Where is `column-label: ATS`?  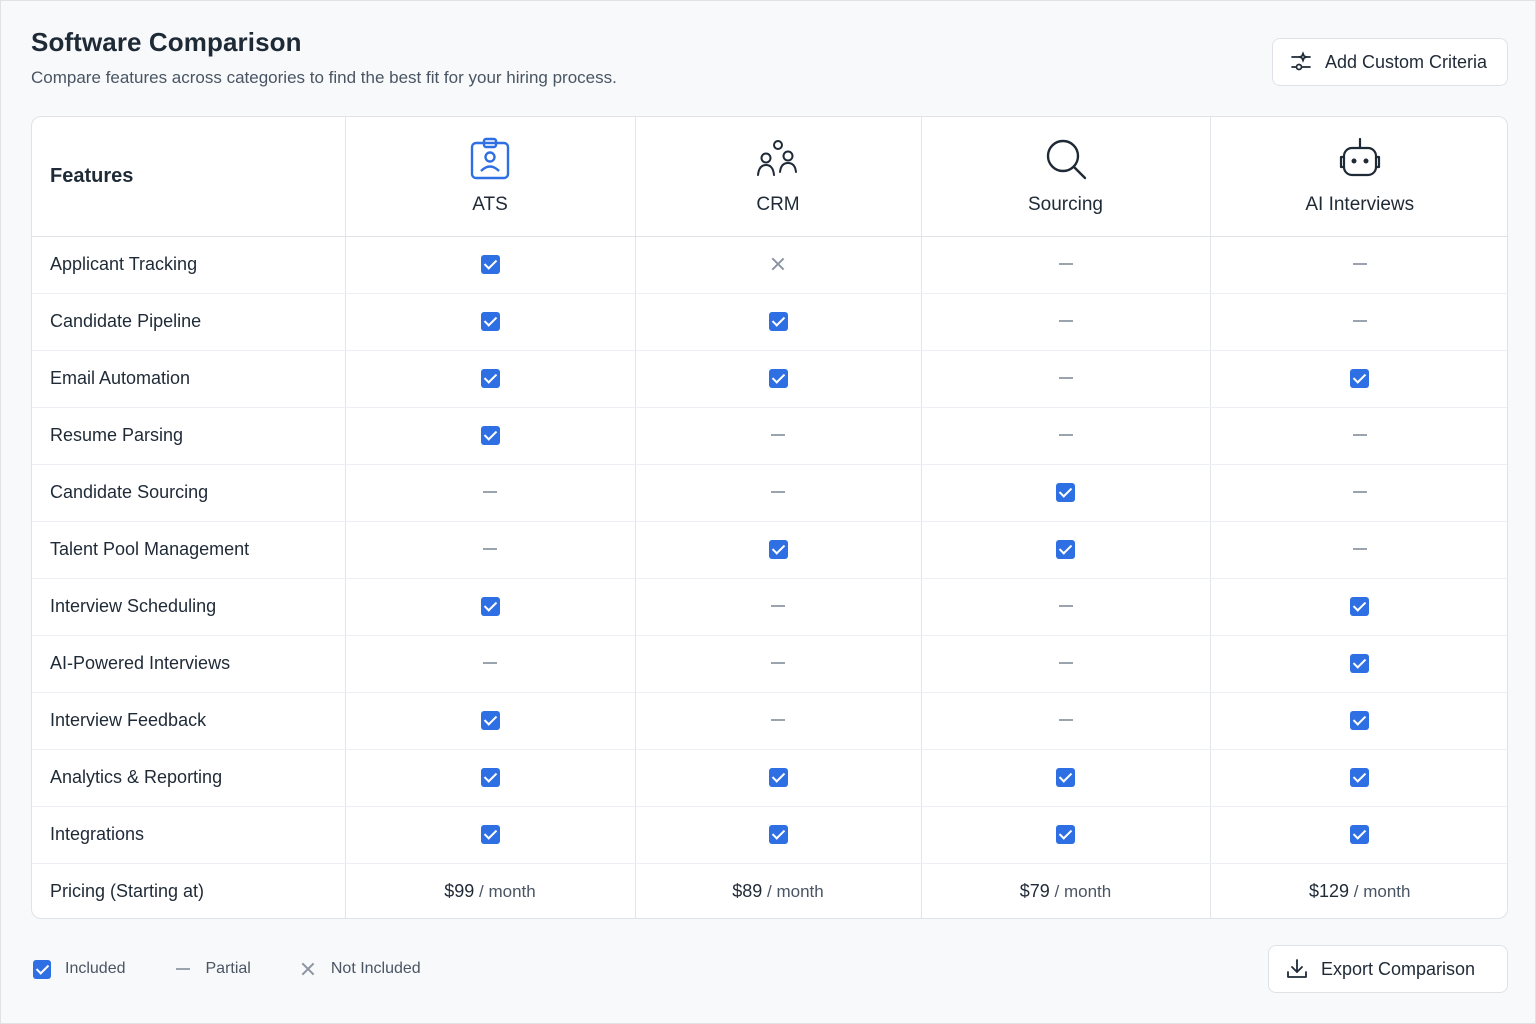 column-label: ATS is located at coordinates (490, 205).